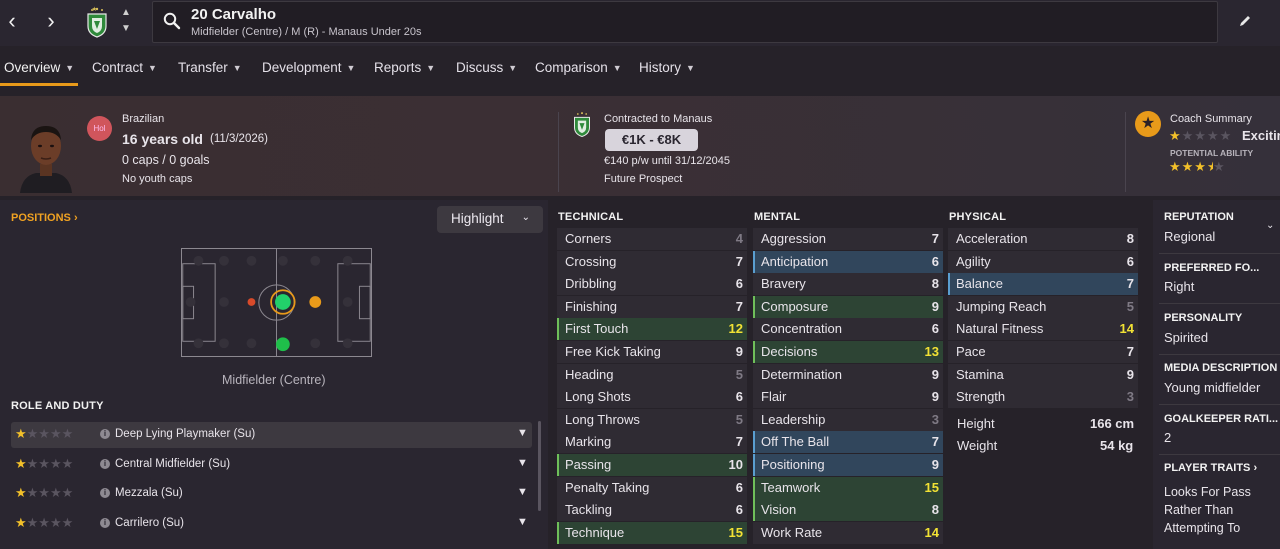 Image resolution: width=1280 pixels, height=549 pixels. What do you see at coordinates (302, 67) in the screenshot?
I see `tab-label: Development` at bounding box center [302, 67].